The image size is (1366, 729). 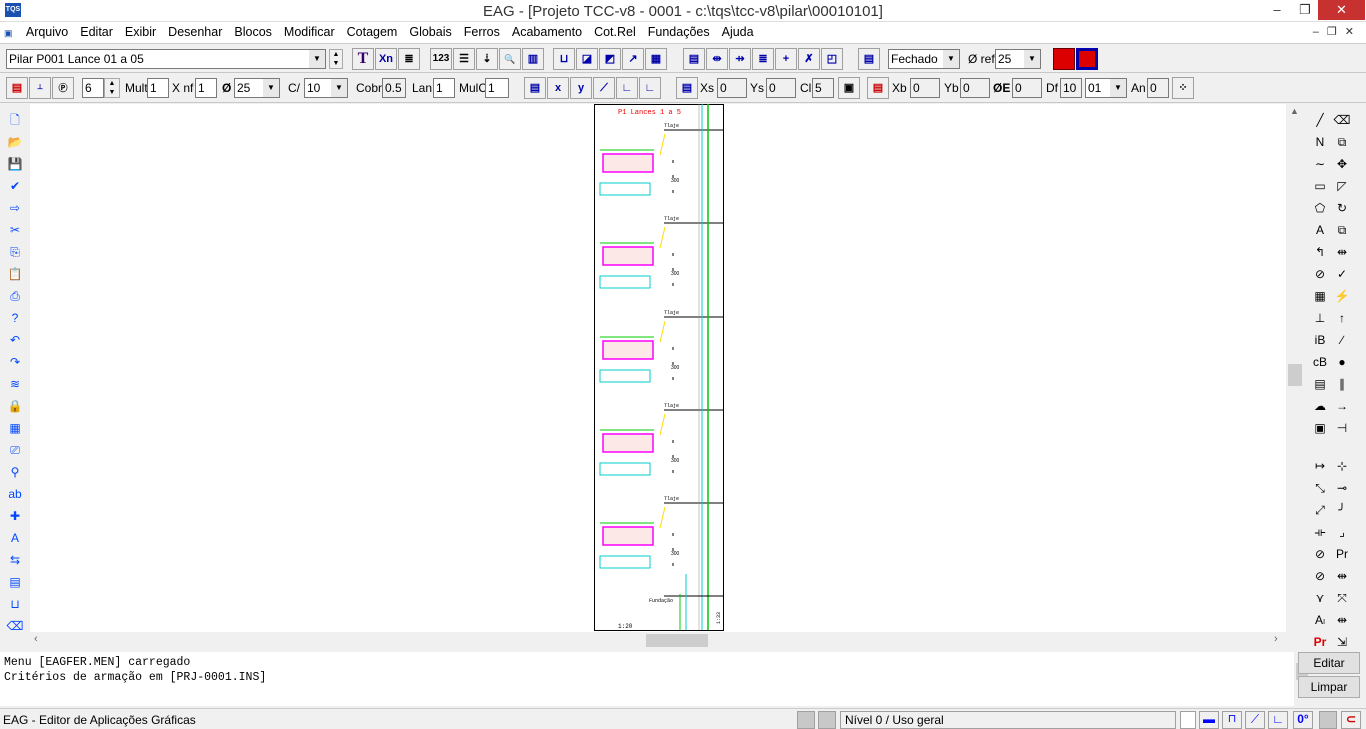 I want to click on text-icon: A, so click(x=1320, y=230).